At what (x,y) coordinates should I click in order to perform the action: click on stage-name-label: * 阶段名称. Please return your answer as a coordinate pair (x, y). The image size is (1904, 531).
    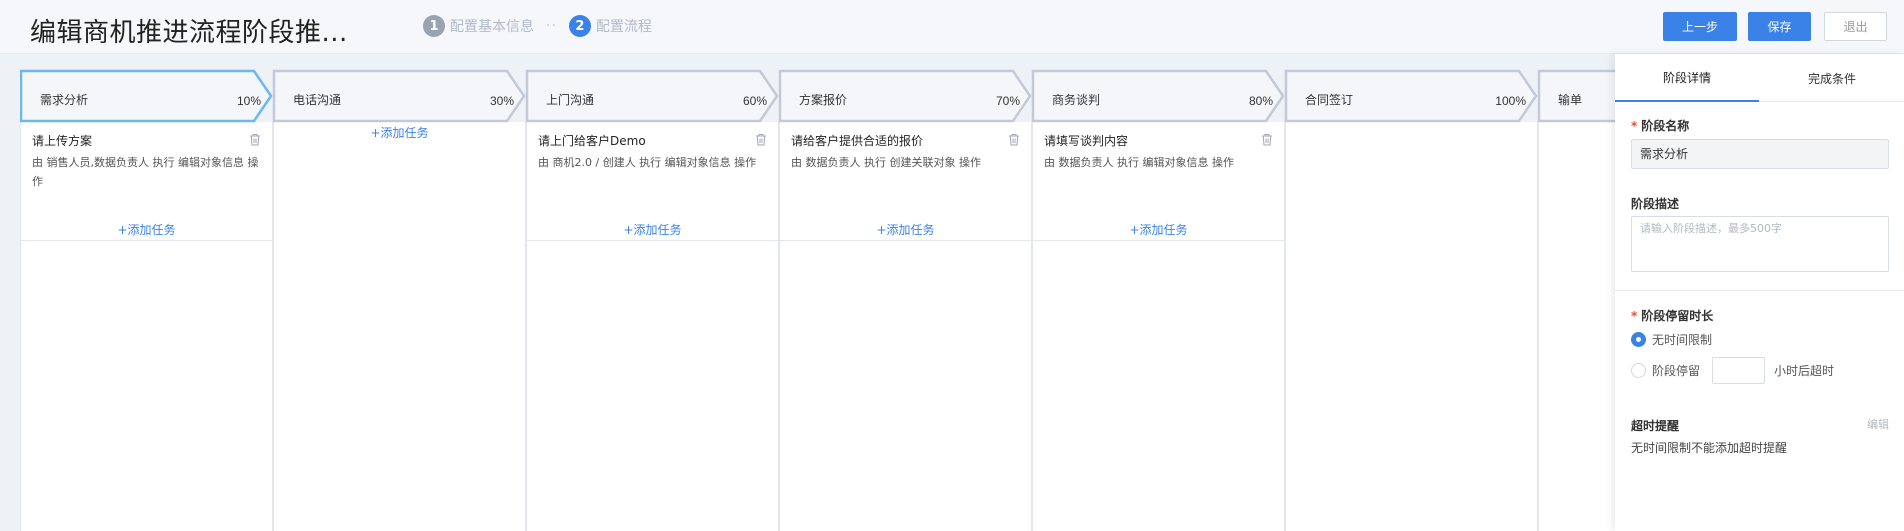
    Looking at the image, I should click on (1660, 126).